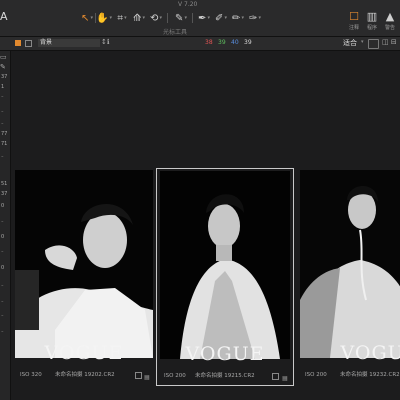 The image size is (400, 400). What do you see at coordinates (373, 44) in the screenshot?
I see `zoom-icon` at bounding box center [373, 44].